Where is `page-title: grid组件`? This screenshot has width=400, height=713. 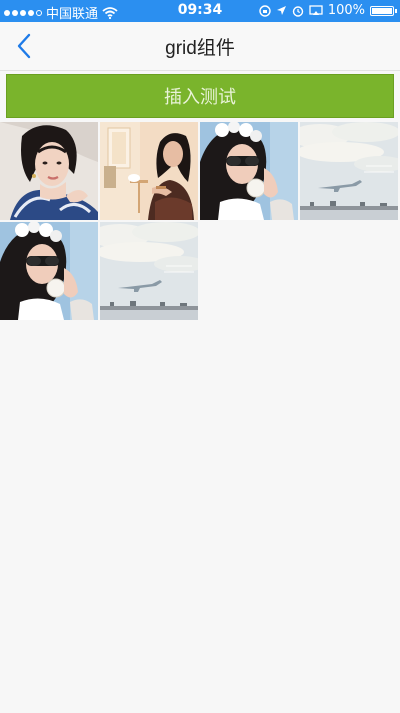
page-title: grid组件 is located at coordinates (200, 48).